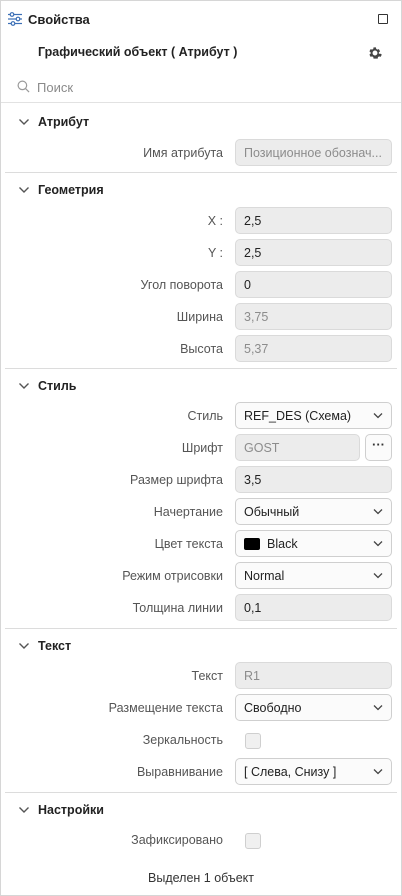 The height and width of the screenshot is (896, 402). I want to click on section-title: Геометрия, so click(71, 190).